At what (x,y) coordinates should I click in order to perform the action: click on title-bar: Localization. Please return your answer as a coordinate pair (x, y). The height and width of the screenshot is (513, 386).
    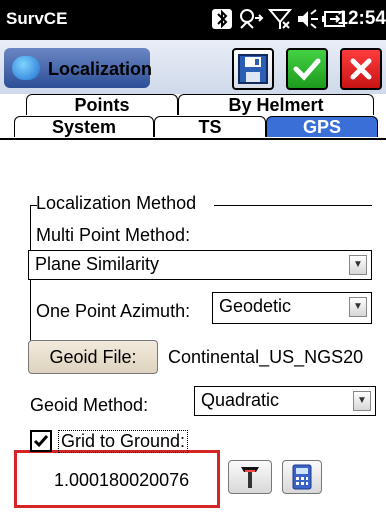
    Looking at the image, I should click on (193, 67).